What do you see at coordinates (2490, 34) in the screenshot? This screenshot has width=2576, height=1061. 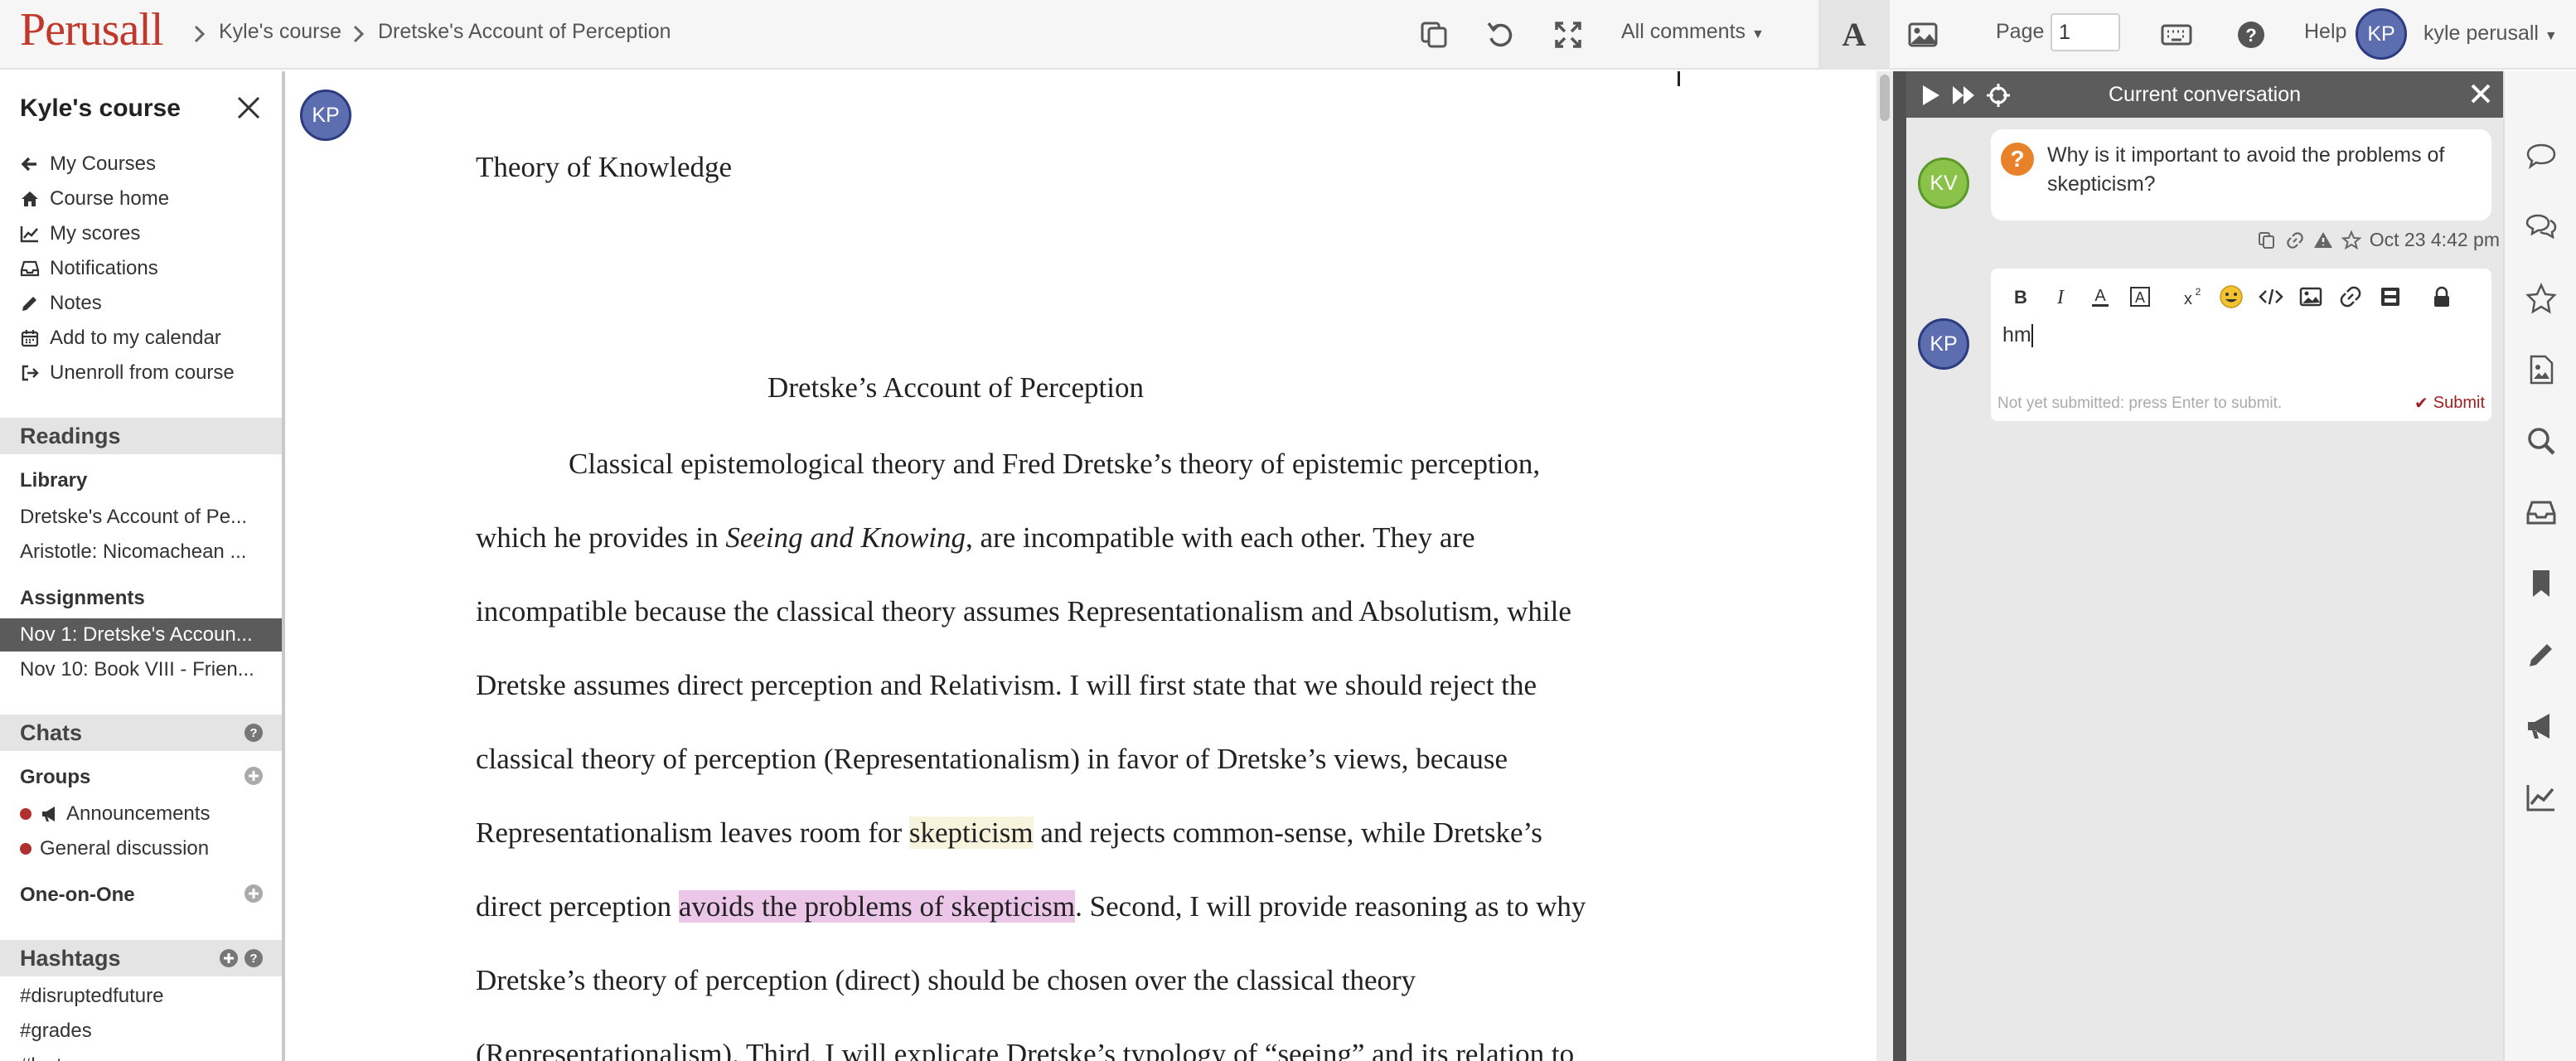 I see `user-menu: kyle perusall ▼` at bounding box center [2490, 34].